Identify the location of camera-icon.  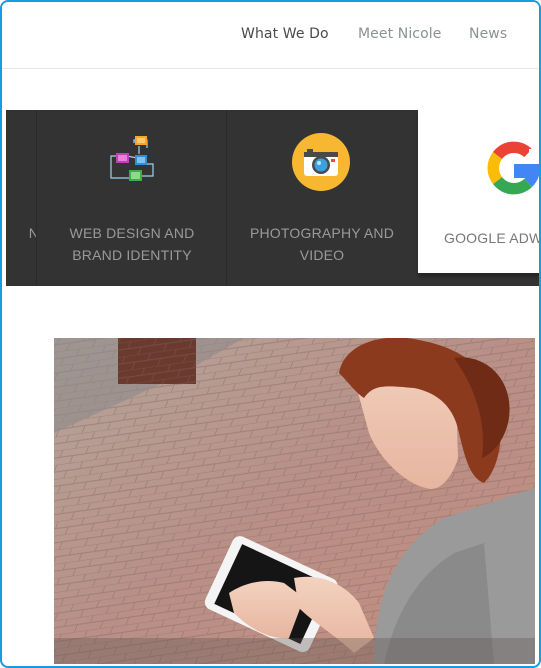
(321, 162).